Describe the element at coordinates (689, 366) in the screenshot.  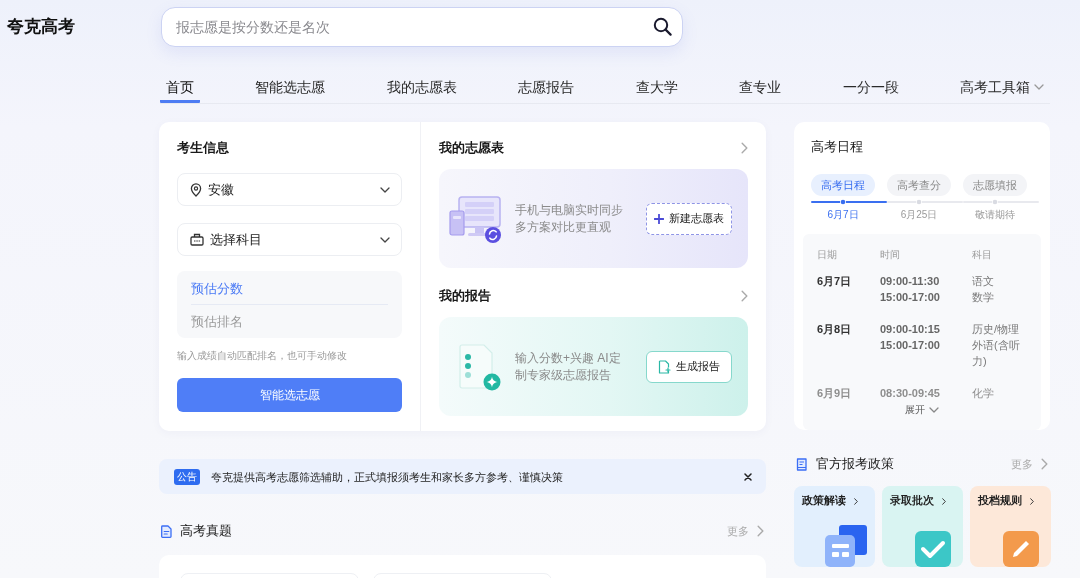
I see `generate-report-button: 生成报告` at that location.